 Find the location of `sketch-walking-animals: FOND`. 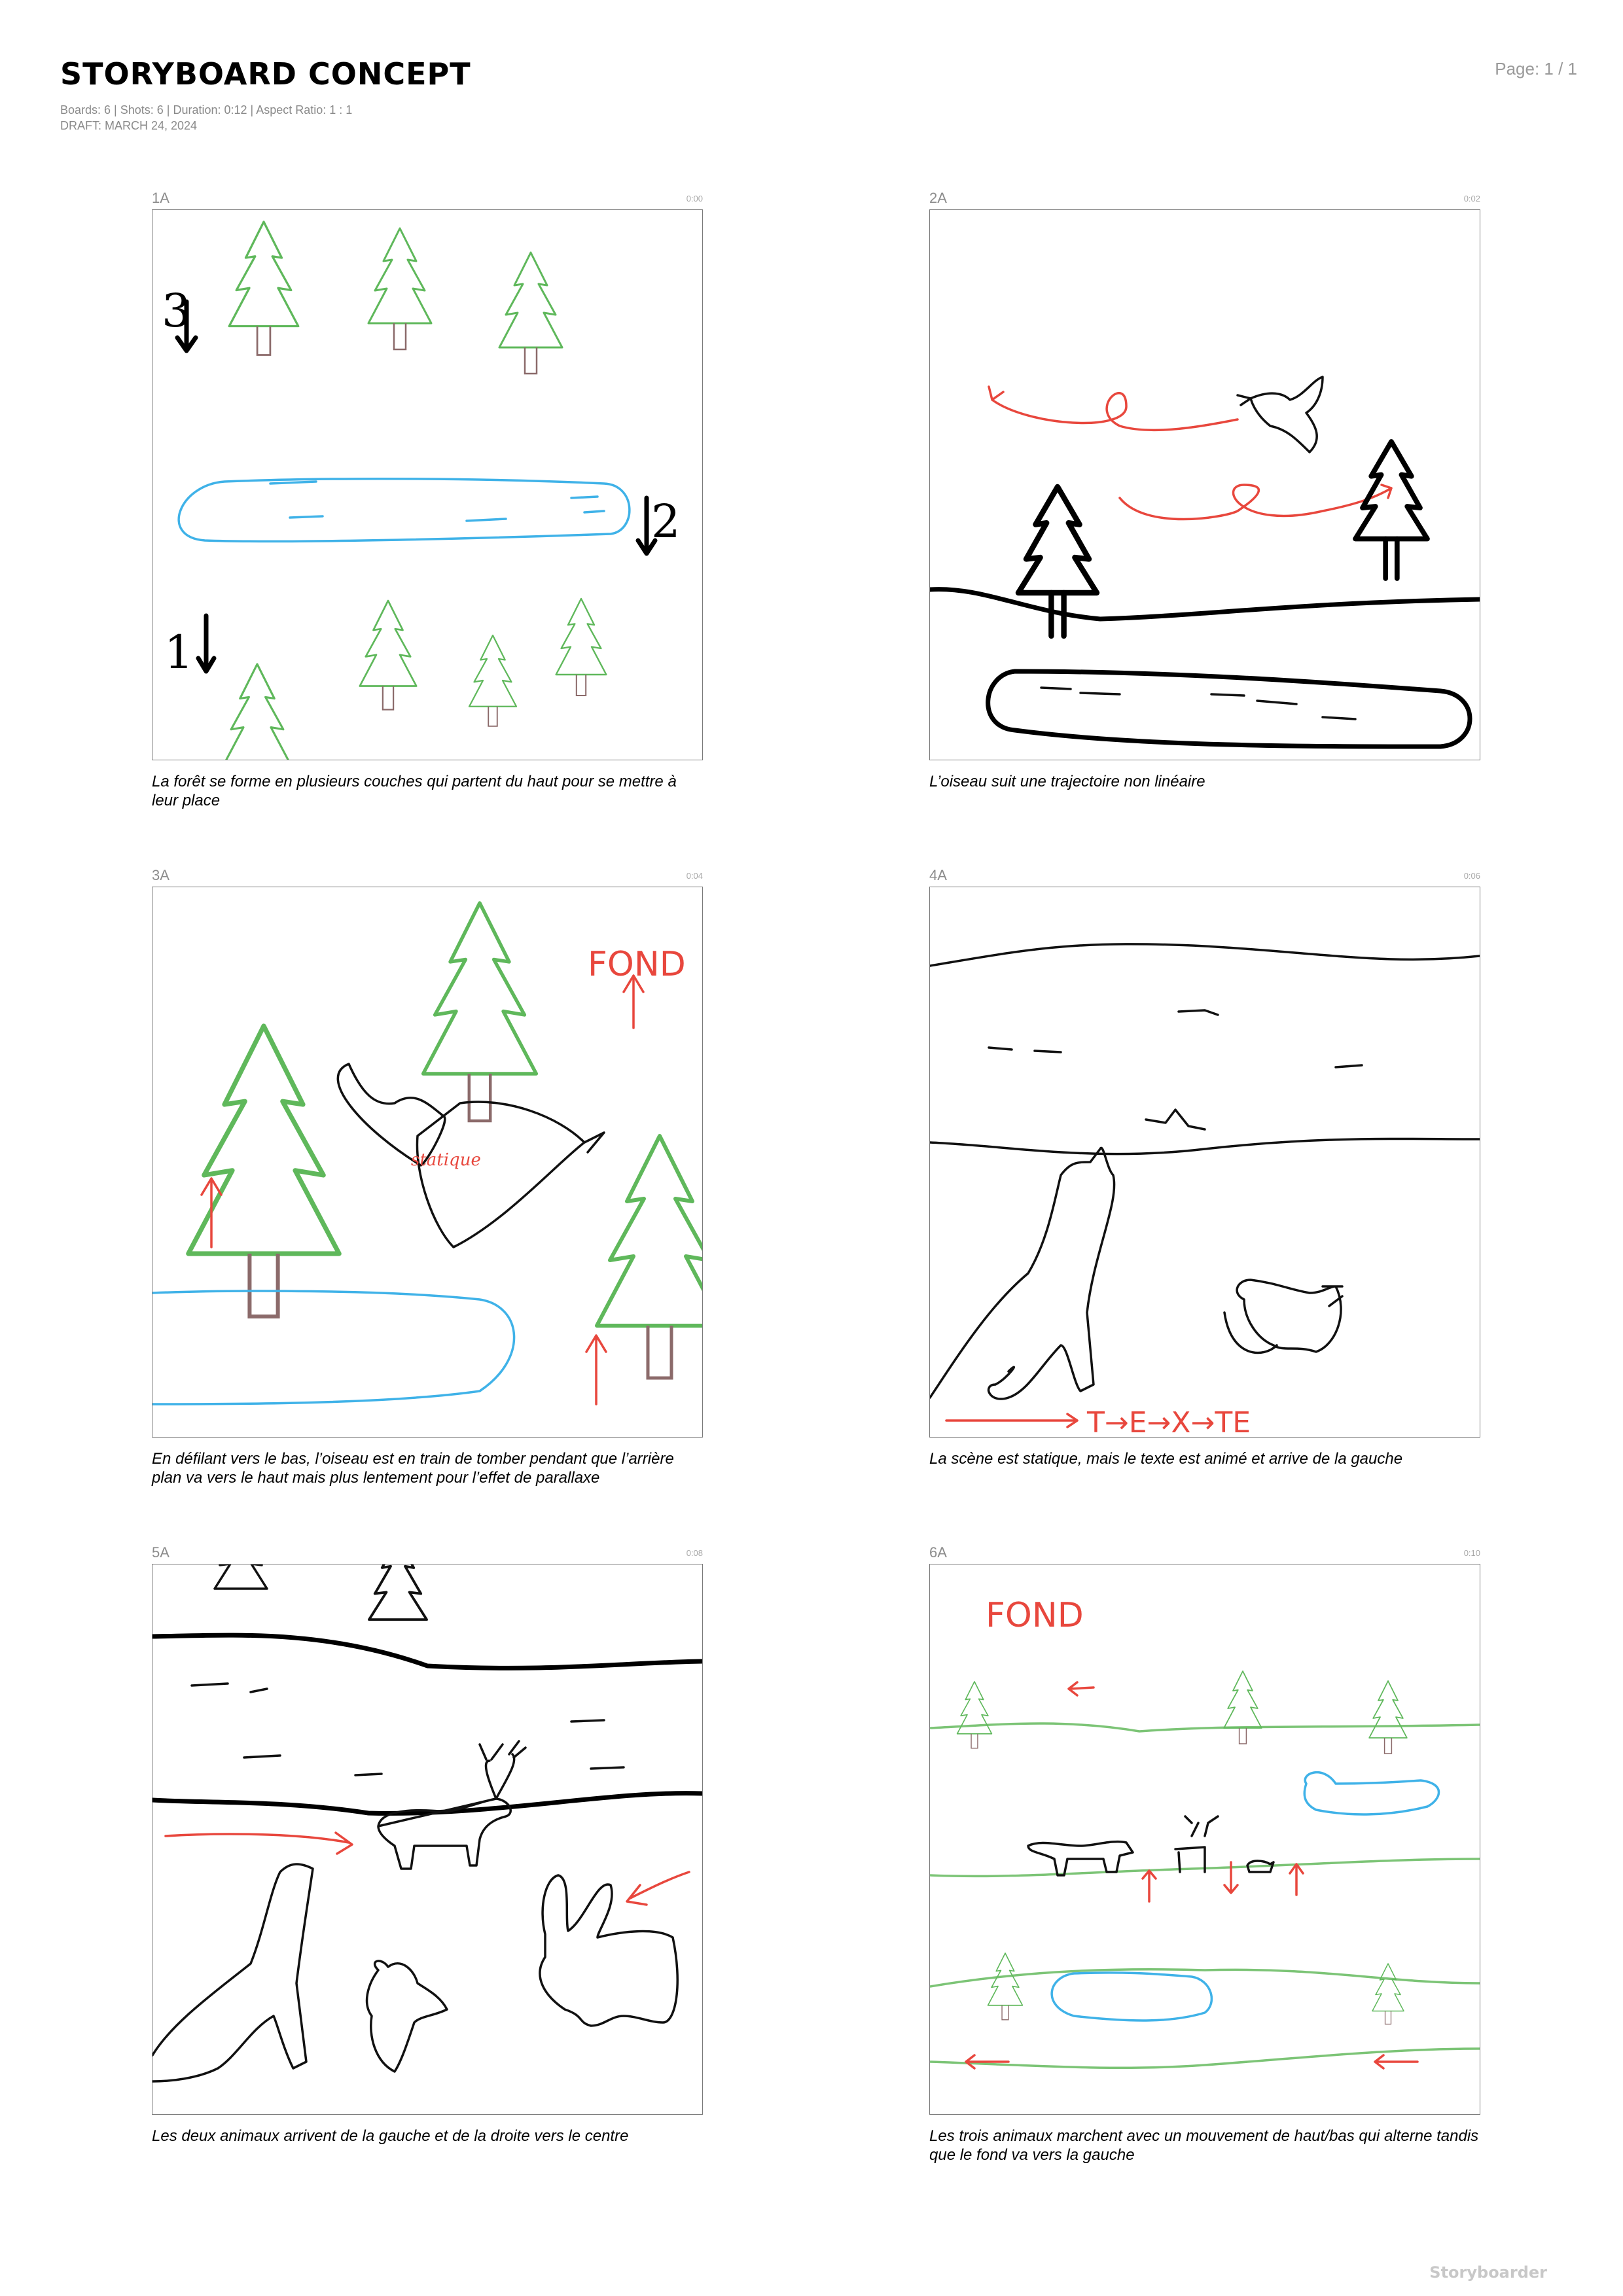

sketch-walking-animals: FOND is located at coordinates (1205, 1833).